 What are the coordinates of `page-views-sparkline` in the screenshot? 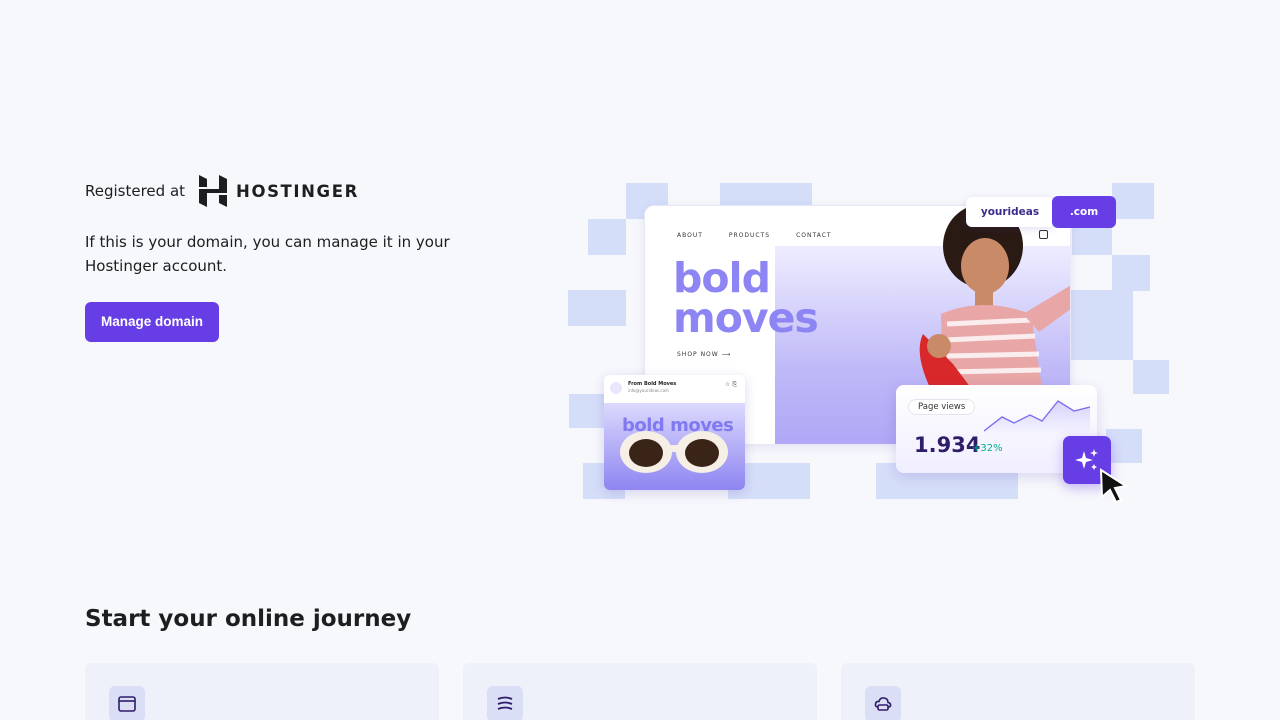 It's located at (1037, 417).